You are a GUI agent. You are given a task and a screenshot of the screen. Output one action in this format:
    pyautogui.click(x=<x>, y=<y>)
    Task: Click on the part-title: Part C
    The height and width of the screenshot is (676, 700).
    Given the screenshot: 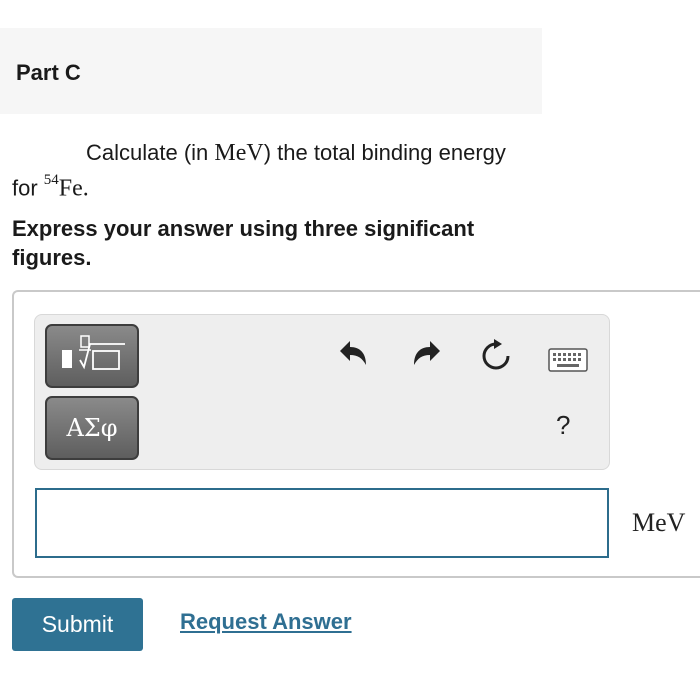 What is the action you would take?
    pyautogui.click(x=48, y=72)
    